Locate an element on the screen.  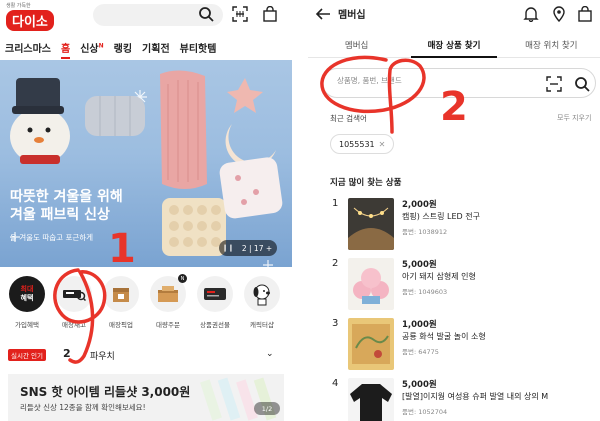
promo-page-indicator: 1/2 is located at coordinates (267, 408).